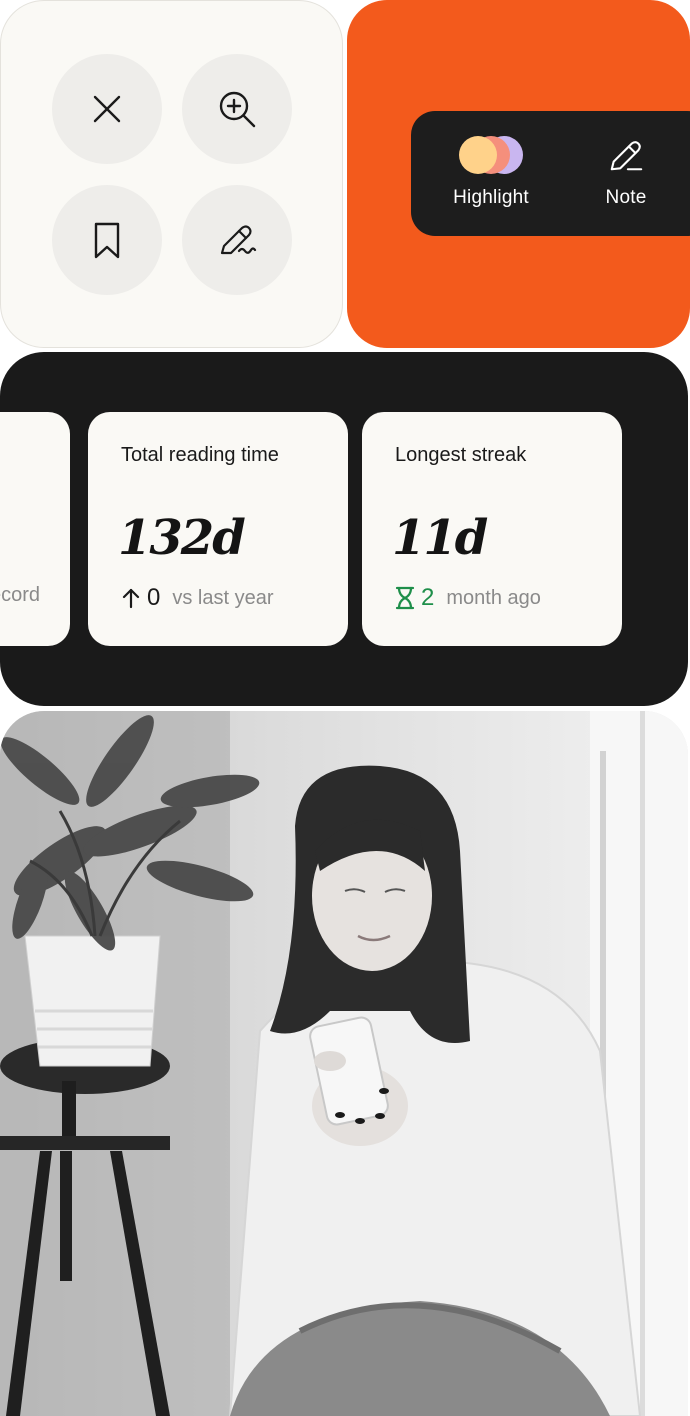 The width and height of the screenshot is (690, 1416). I want to click on stat-footer: 2 month ago, so click(468, 598).